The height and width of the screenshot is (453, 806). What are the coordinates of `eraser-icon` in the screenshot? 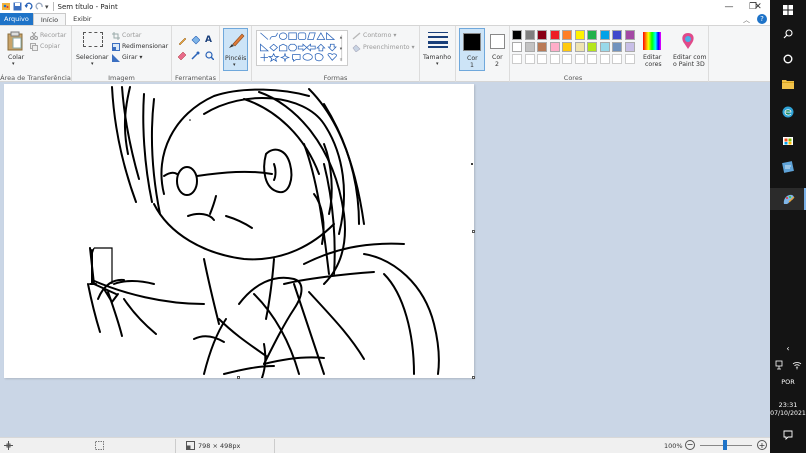 It's located at (182, 55).